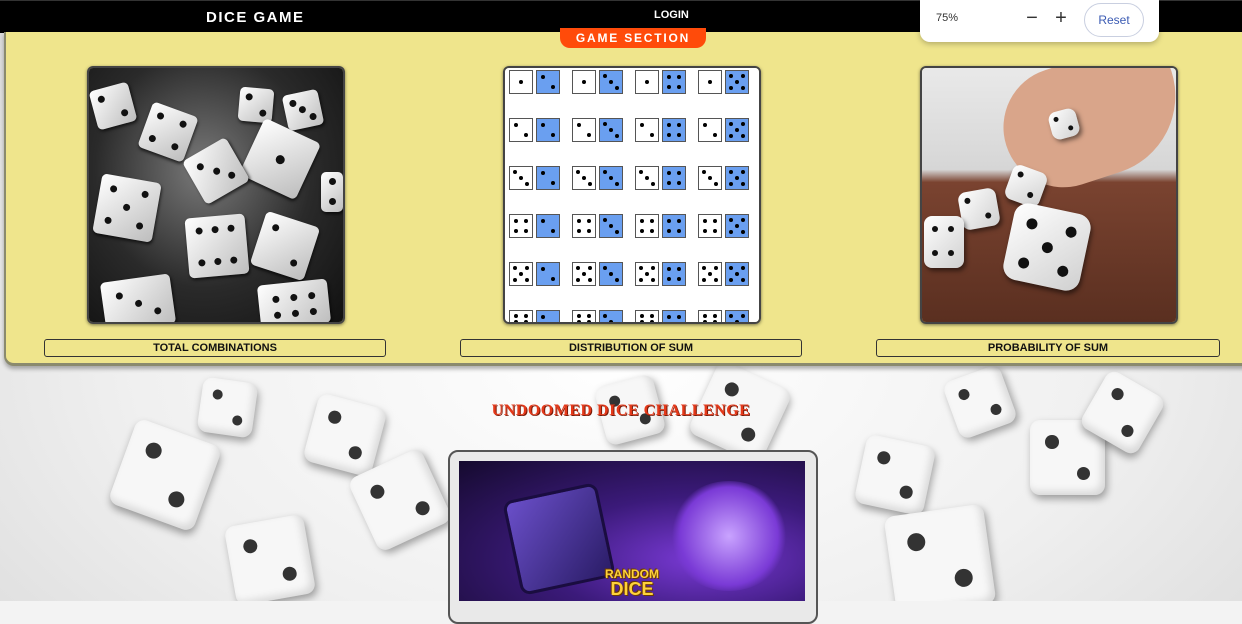  What do you see at coordinates (1114, 20) in the screenshot?
I see `zoom-reset-button: Reset` at bounding box center [1114, 20].